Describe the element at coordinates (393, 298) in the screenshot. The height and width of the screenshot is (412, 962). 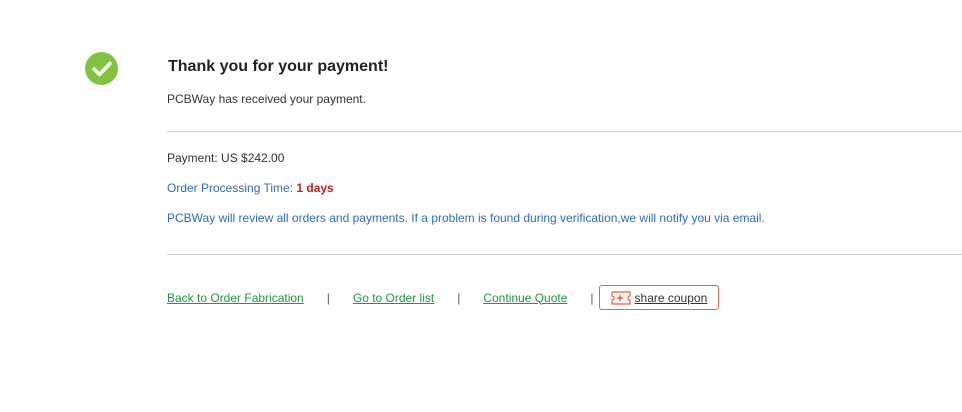
I see `go-to-order-list-link: Go to Order list` at that location.